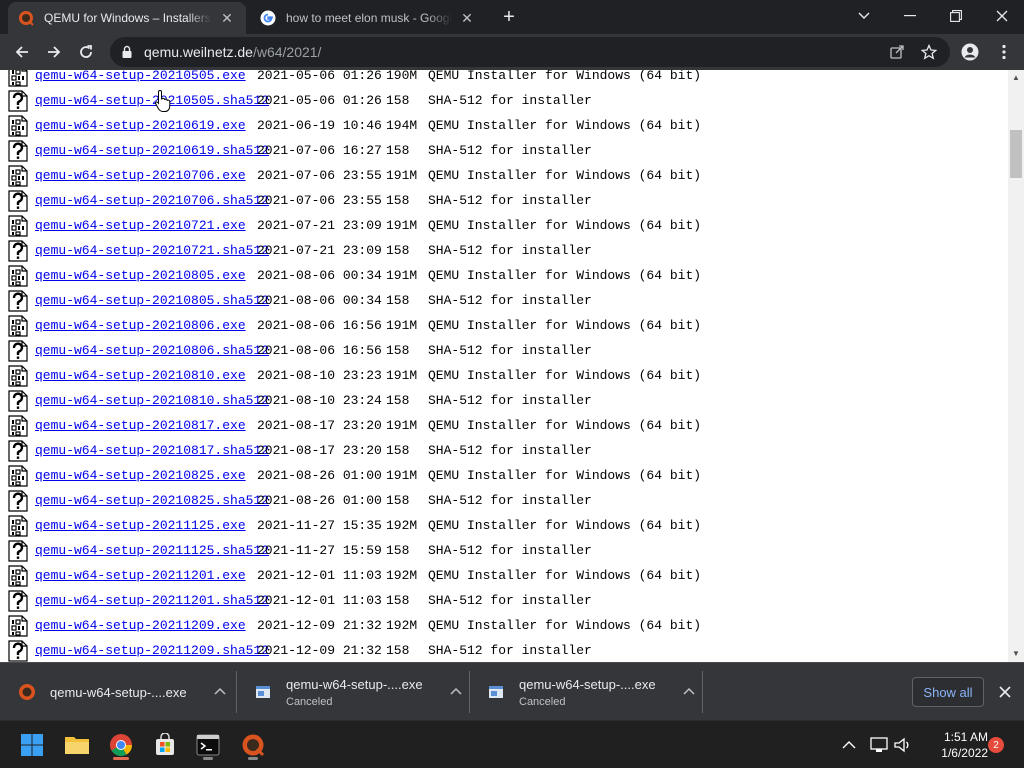  What do you see at coordinates (152, 300) in the screenshot?
I see `file-link: qemu-w64-setup-20210805.sha512` at bounding box center [152, 300].